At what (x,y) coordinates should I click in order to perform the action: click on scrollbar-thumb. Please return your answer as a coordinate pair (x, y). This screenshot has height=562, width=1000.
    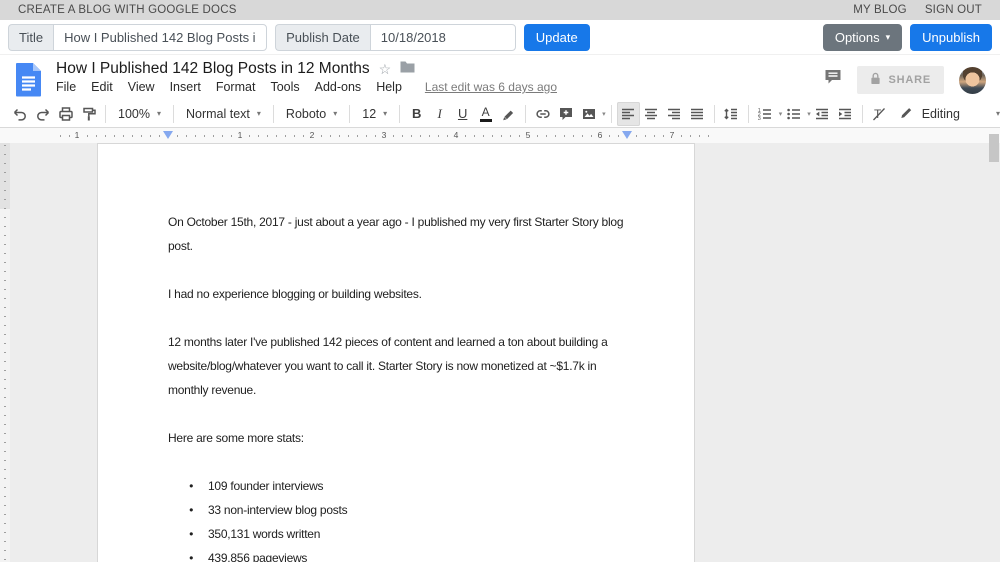
    Looking at the image, I should click on (994, 148).